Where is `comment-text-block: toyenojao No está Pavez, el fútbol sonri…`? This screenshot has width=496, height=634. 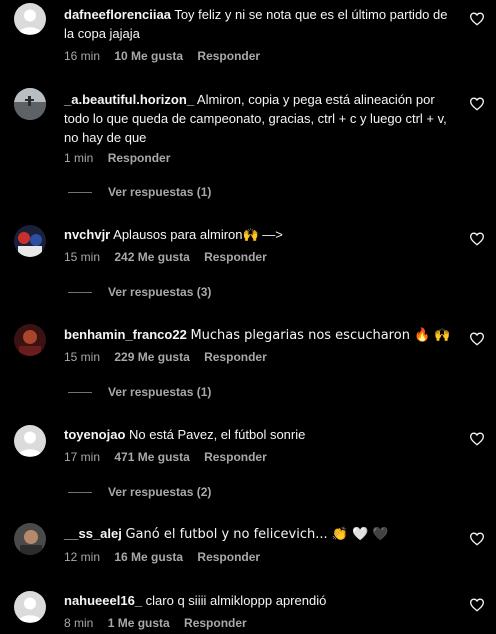 comment-text-block: toyenojao No está Pavez, el fútbol sonri… is located at coordinates (262, 434).